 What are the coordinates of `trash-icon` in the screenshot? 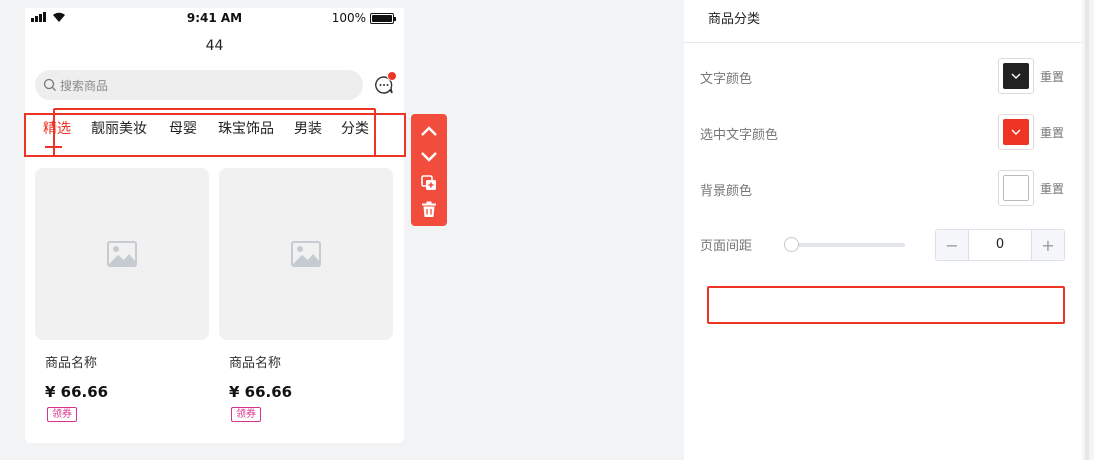 It's located at (429, 209).